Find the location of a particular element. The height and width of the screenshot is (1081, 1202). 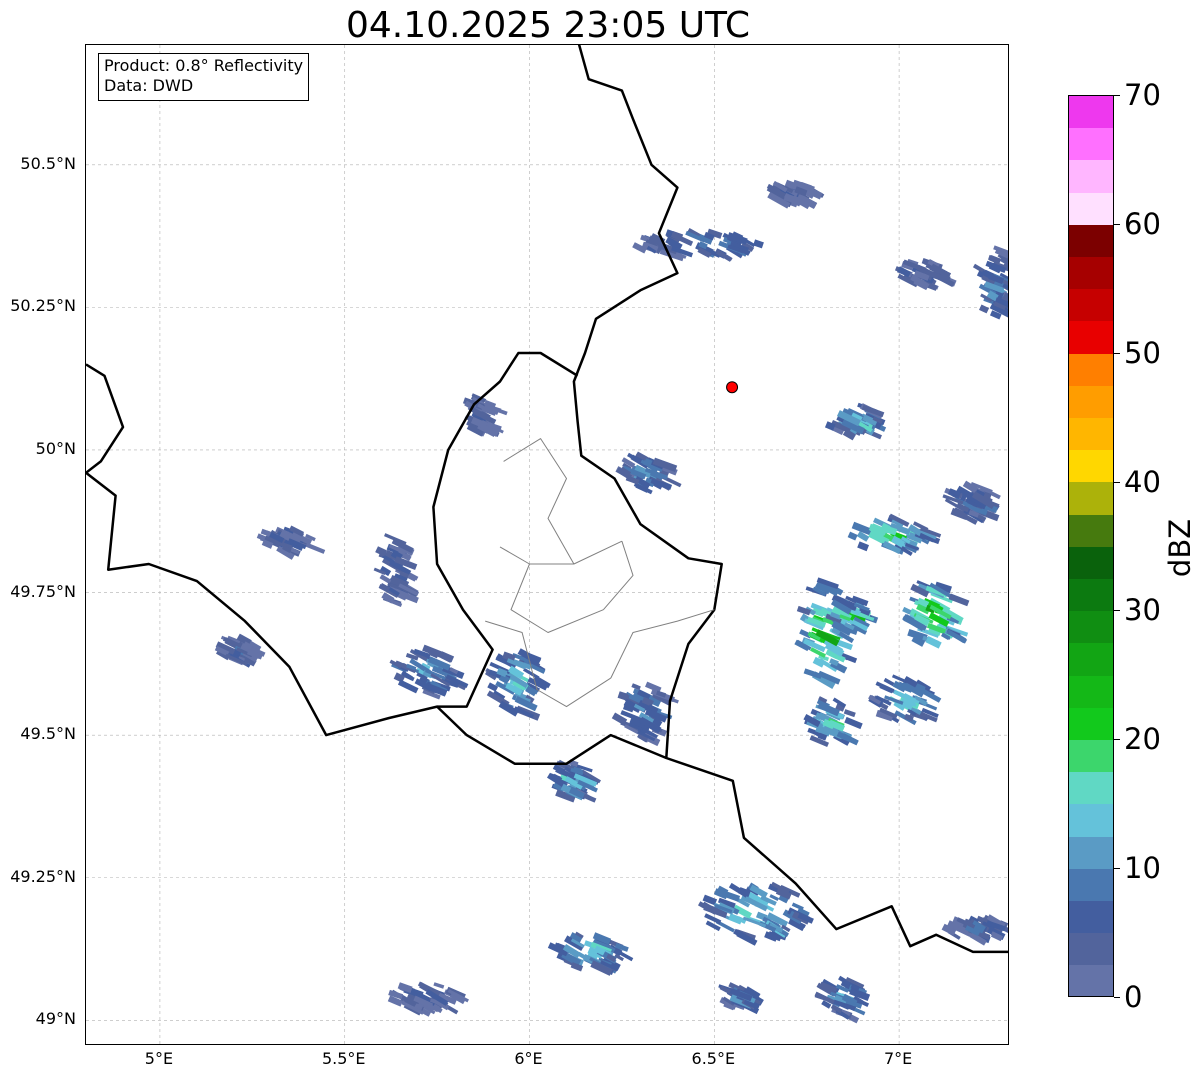

chart-title: 04.10.2025 23:05 UTC is located at coordinates (548, 25).